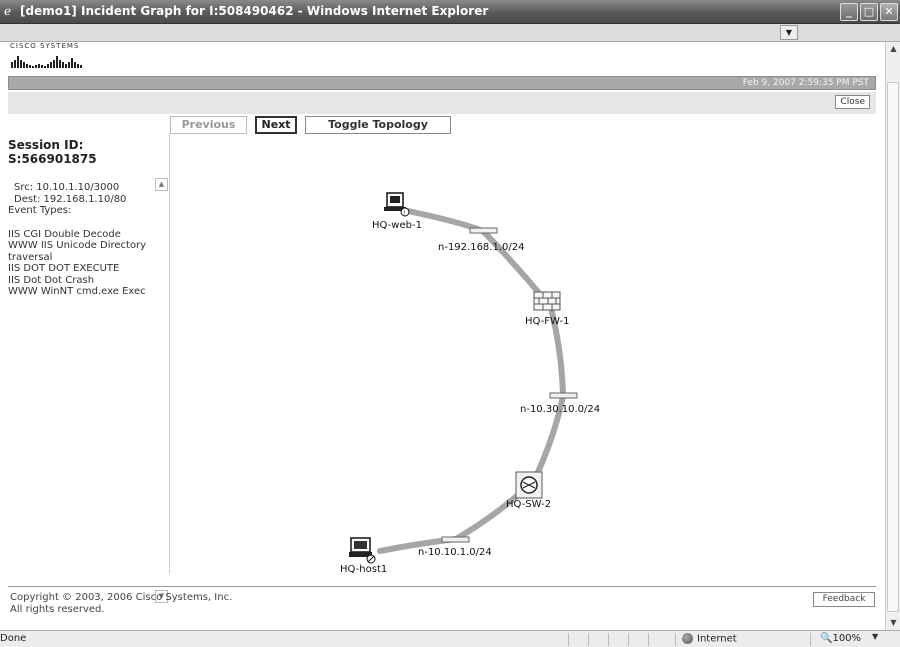 The height and width of the screenshot is (647, 900). Describe the element at coordinates (13, 638) in the screenshot. I see `status-text: Done` at that location.